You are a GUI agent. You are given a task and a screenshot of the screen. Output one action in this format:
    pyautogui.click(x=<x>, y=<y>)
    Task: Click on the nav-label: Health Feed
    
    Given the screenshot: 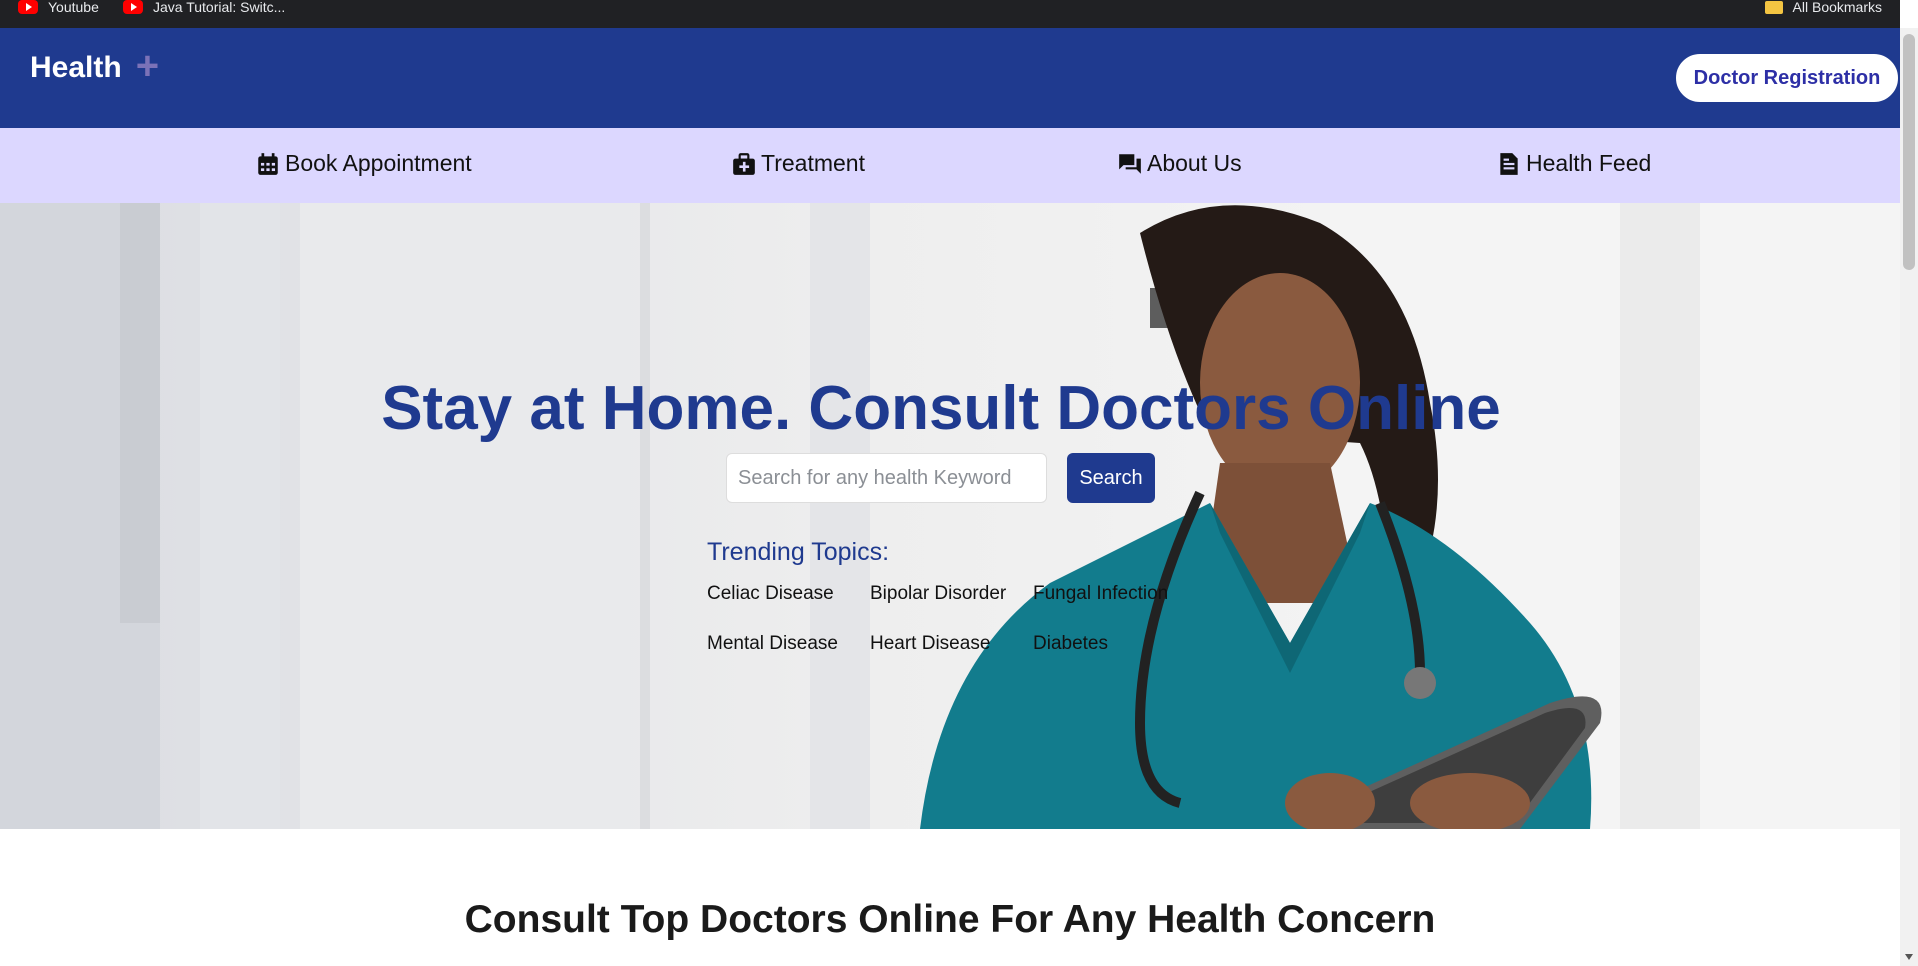 What is the action you would take?
    pyautogui.click(x=1589, y=163)
    